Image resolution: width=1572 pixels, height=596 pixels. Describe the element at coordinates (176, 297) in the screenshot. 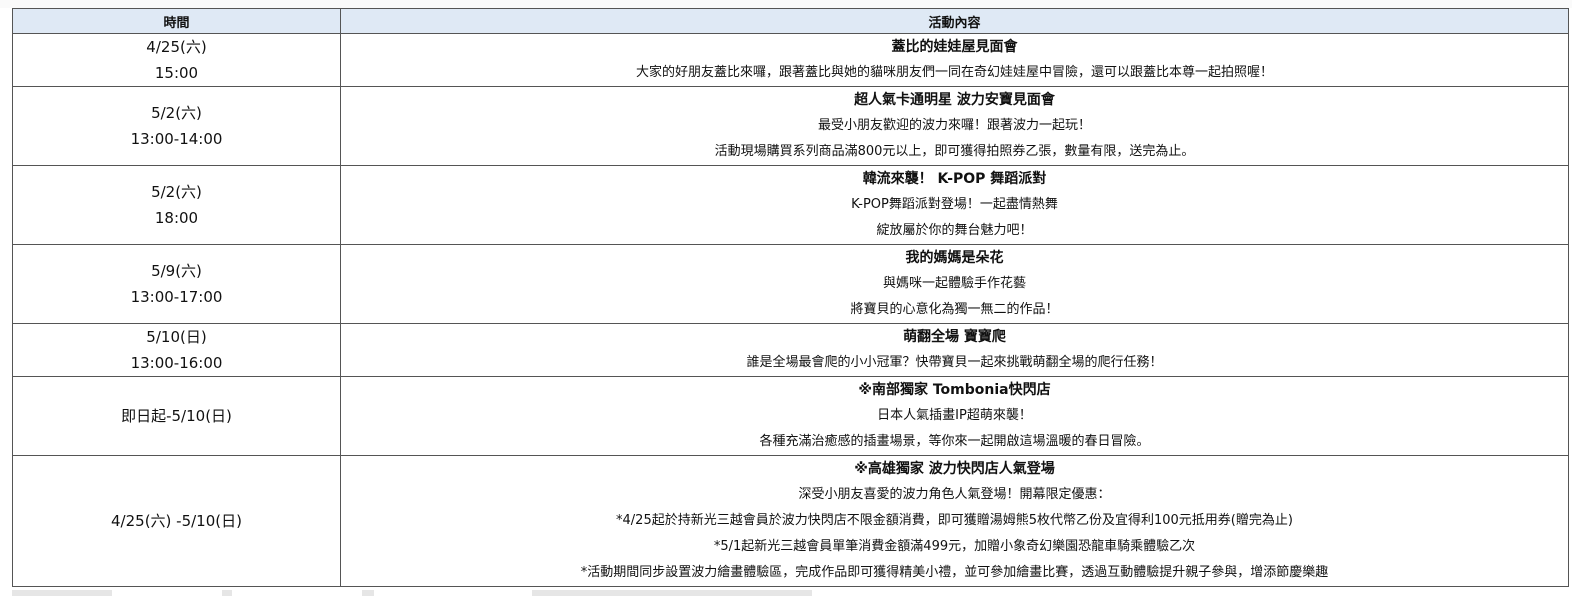

I see `time-text: 13:00-17:00` at that location.